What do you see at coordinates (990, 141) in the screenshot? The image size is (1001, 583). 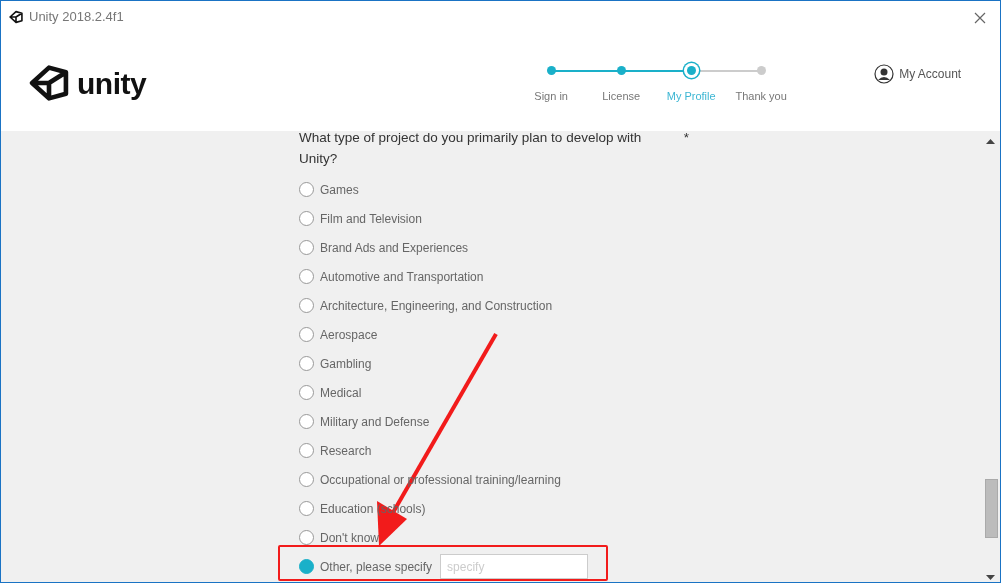 I see `scroll-up-icon` at bounding box center [990, 141].